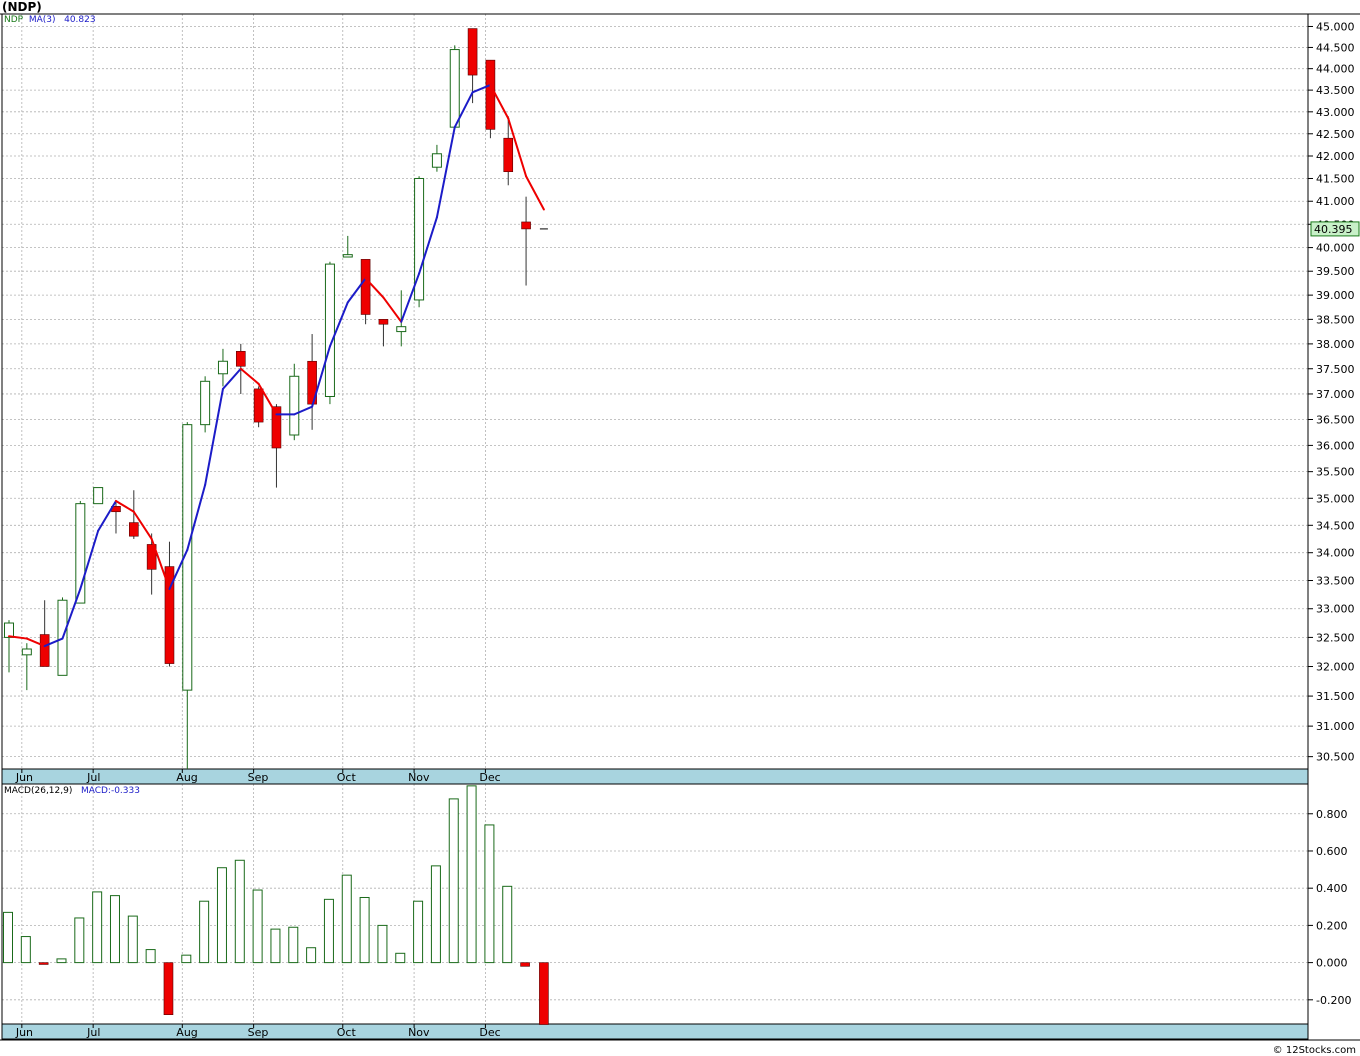 This screenshot has width=1360, height=1056. What do you see at coordinates (419, 777) in the screenshot?
I see `price-x-tick-label: Nov` at bounding box center [419, 777].